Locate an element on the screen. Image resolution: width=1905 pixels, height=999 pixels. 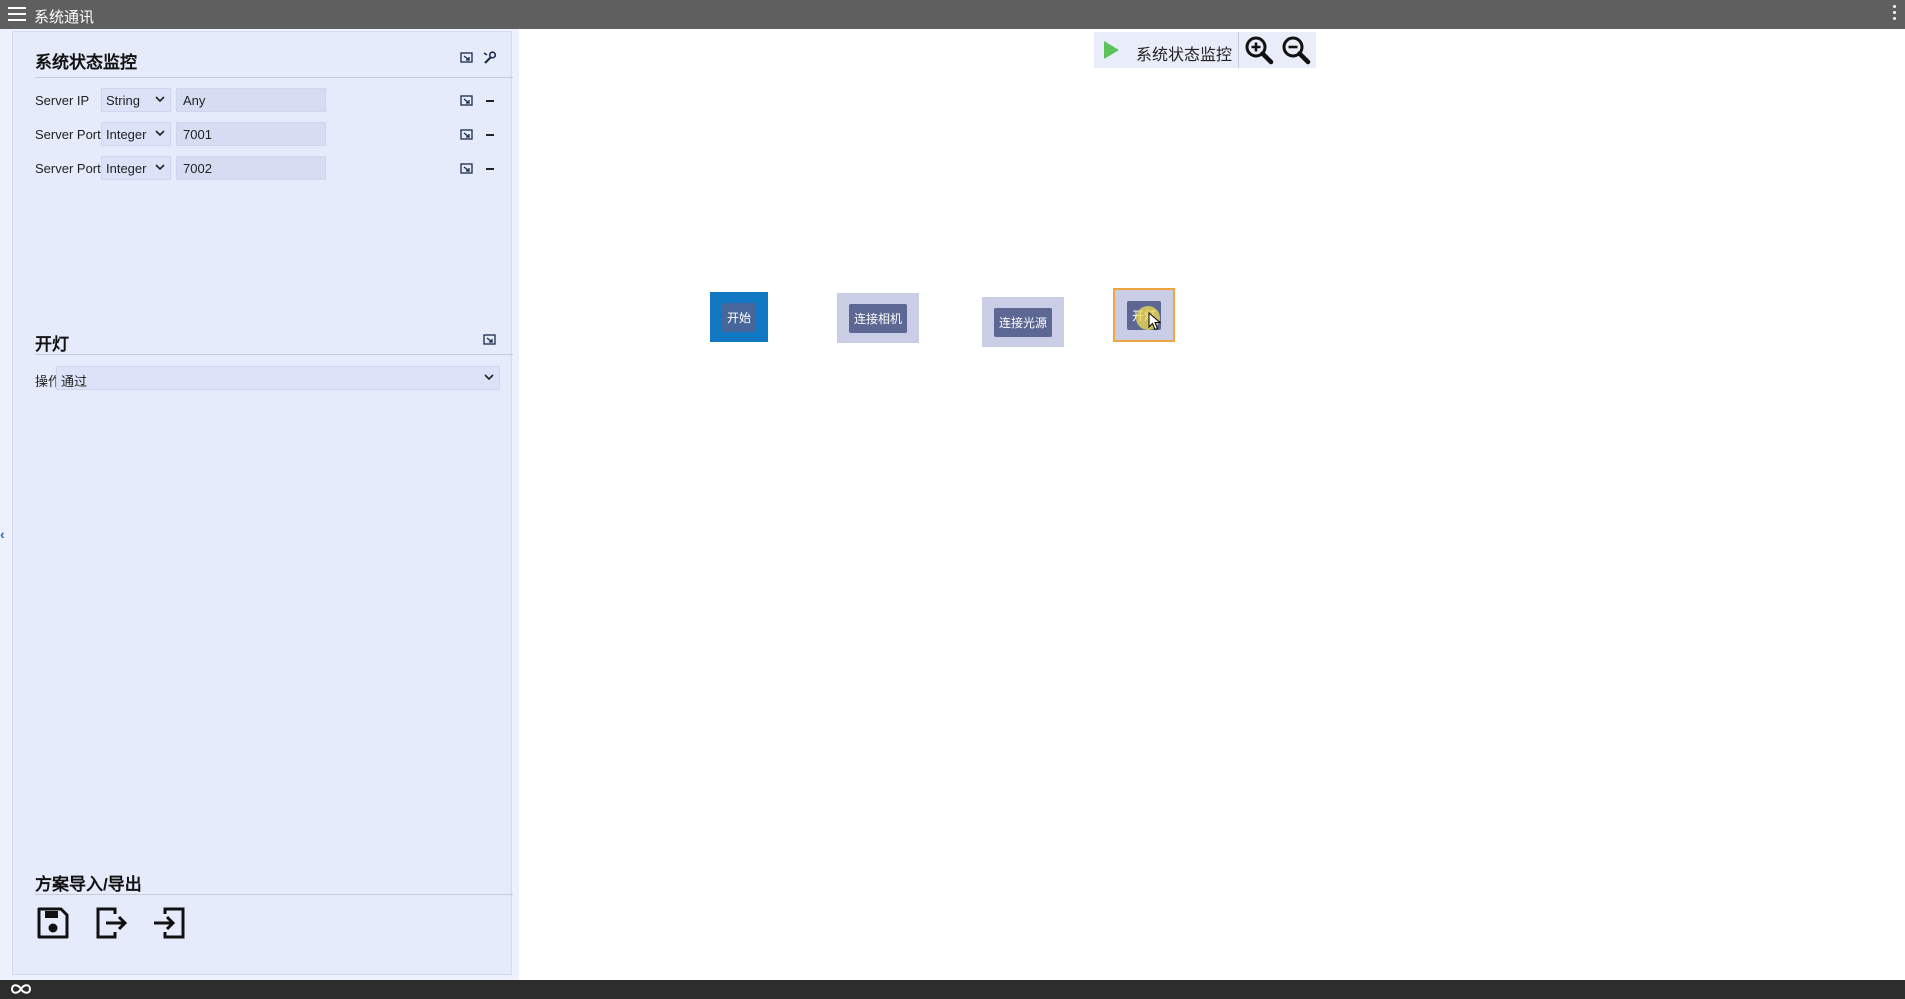
row-label-server-ip: Server IP is located at coordinates (62, 100).